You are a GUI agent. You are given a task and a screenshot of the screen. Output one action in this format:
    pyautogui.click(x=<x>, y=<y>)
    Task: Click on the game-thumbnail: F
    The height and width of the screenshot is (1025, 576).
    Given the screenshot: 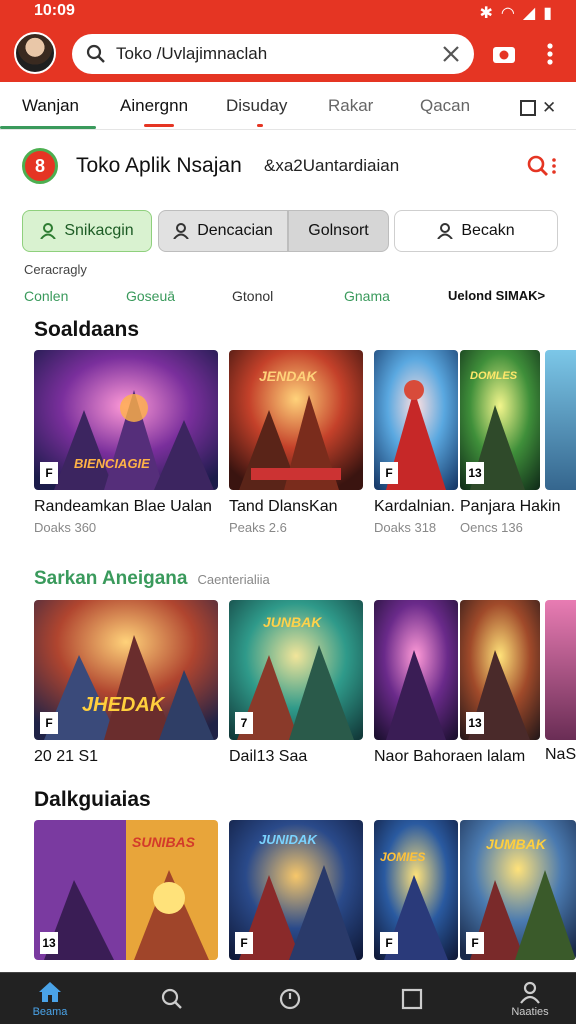 What is the action you would take?
    pyautogui.click(x=416, y=420)
    